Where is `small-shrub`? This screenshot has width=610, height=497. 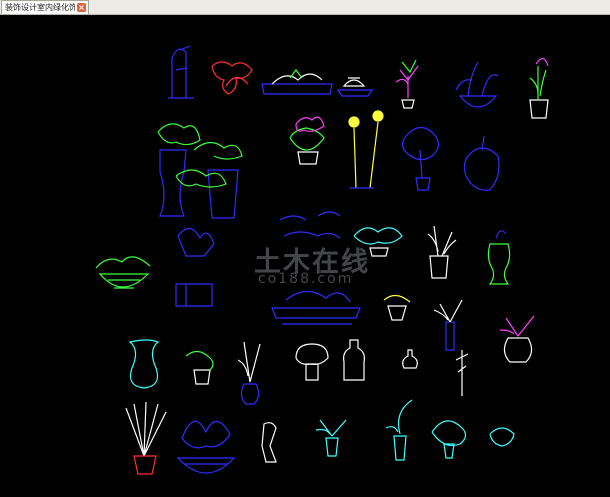
small-shrub is located at coordinates (502, 437).